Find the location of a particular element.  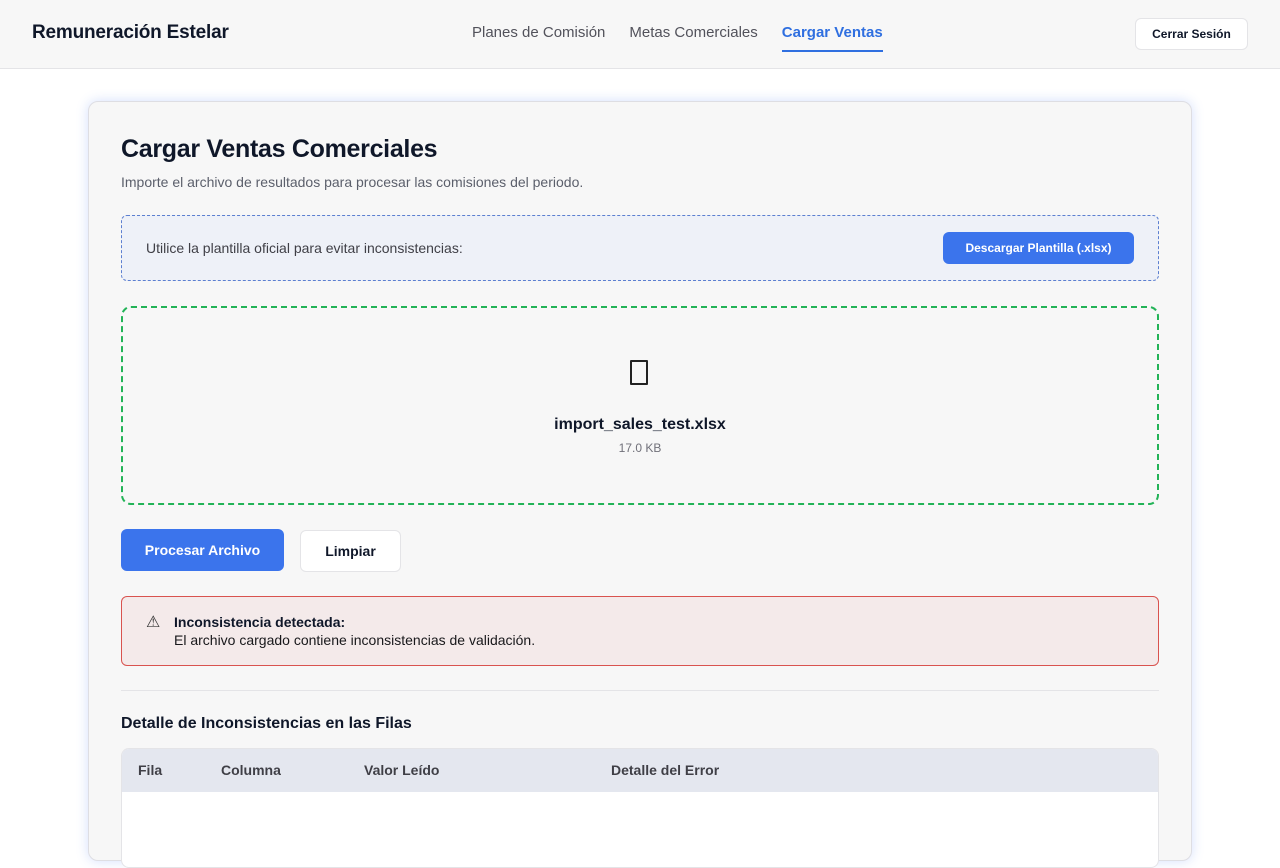

nav-tab-planes-comision: Planes de Comisión is located at coordinates (538, 26).